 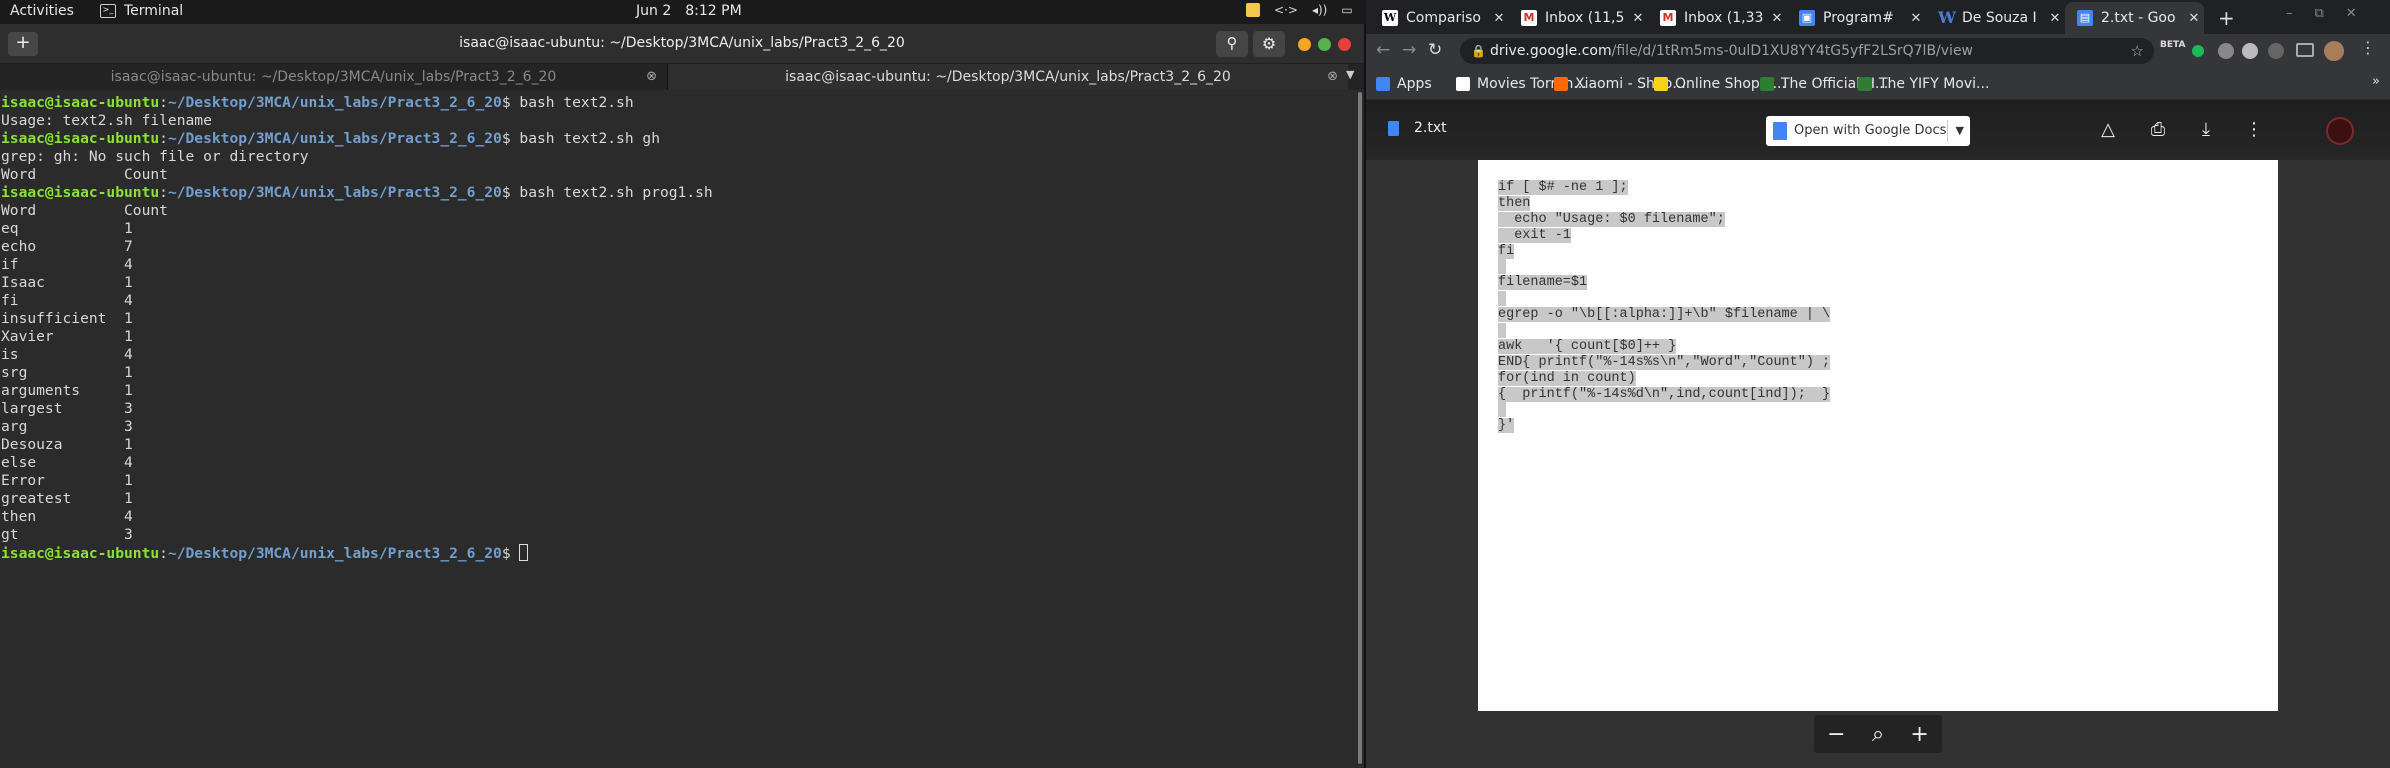 What do you see at coordinates (2206, 130) in the screenshot?
I see `download-icon: ⤓` at bounding box center [2206, 130].